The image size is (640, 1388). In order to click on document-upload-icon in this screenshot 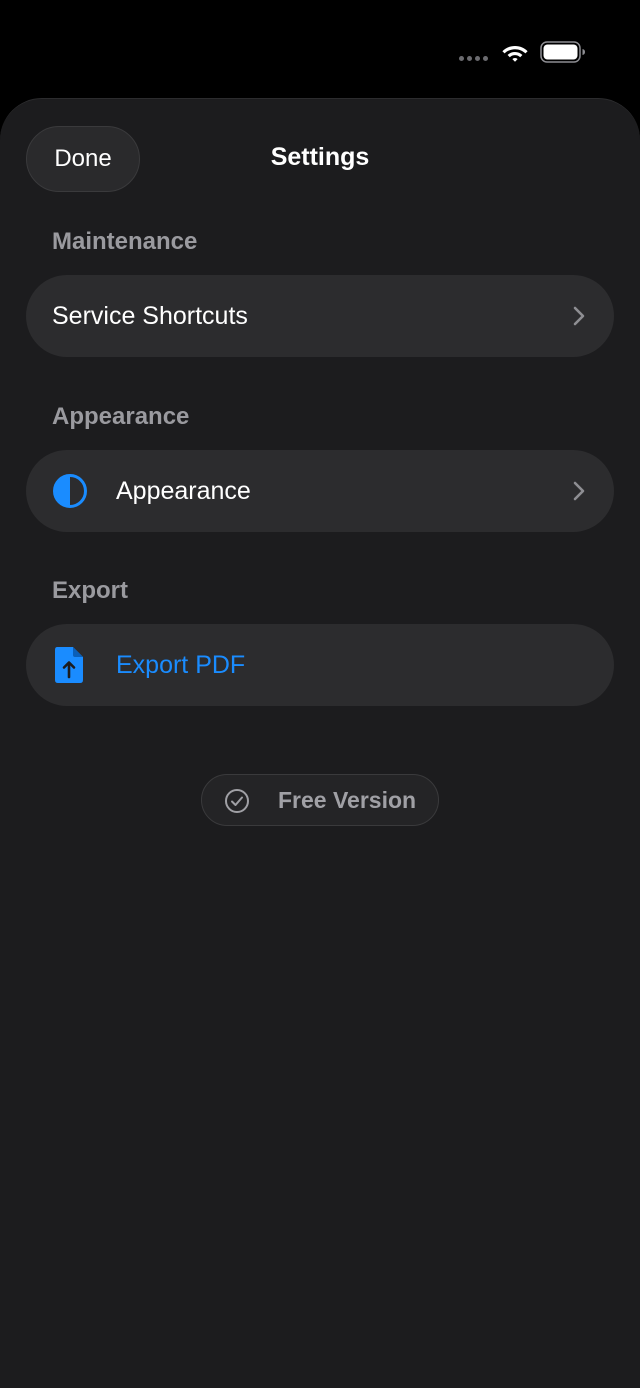, I will do `click(69, 665)`.